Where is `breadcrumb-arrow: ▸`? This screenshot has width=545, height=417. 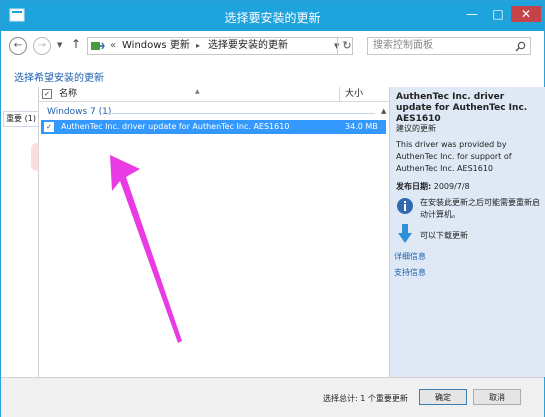 breadcrumb-arrow: ▸ is located at coordinates (198, 46).